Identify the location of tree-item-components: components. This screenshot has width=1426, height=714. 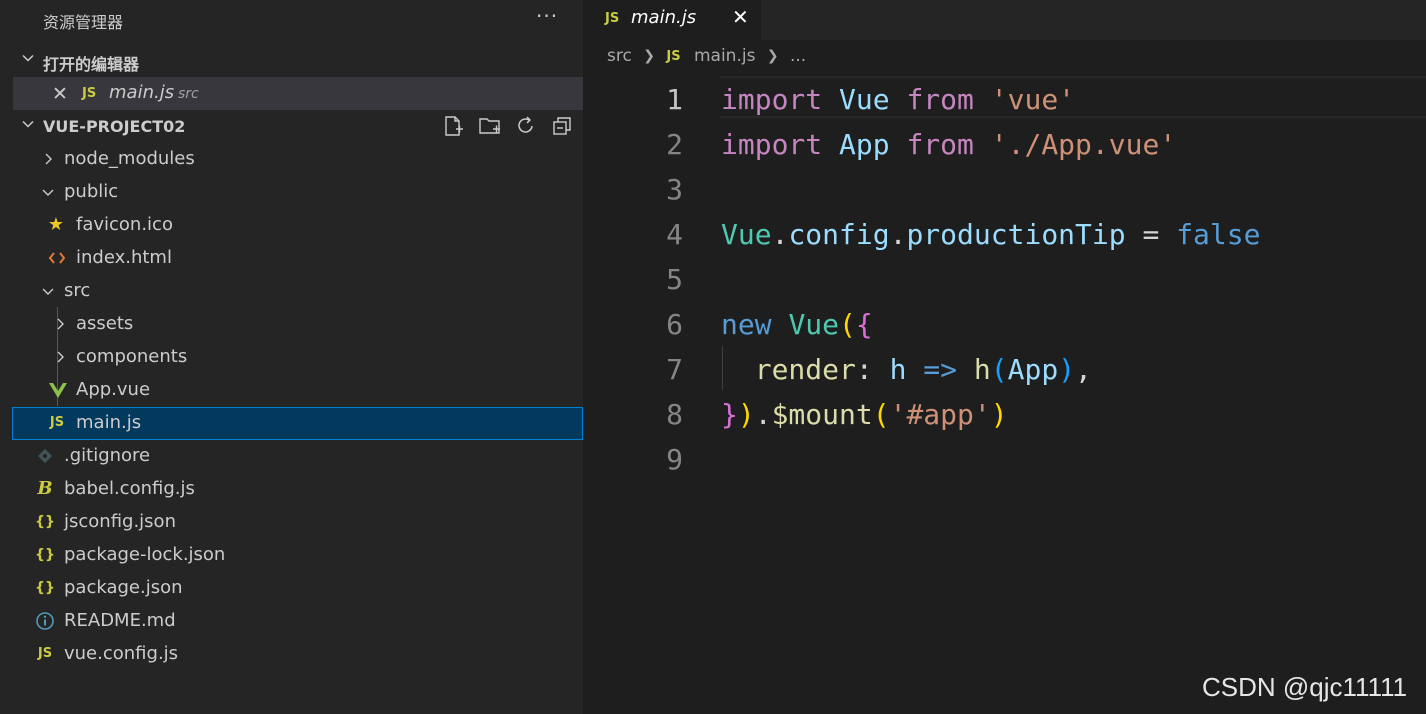
(297, 357).